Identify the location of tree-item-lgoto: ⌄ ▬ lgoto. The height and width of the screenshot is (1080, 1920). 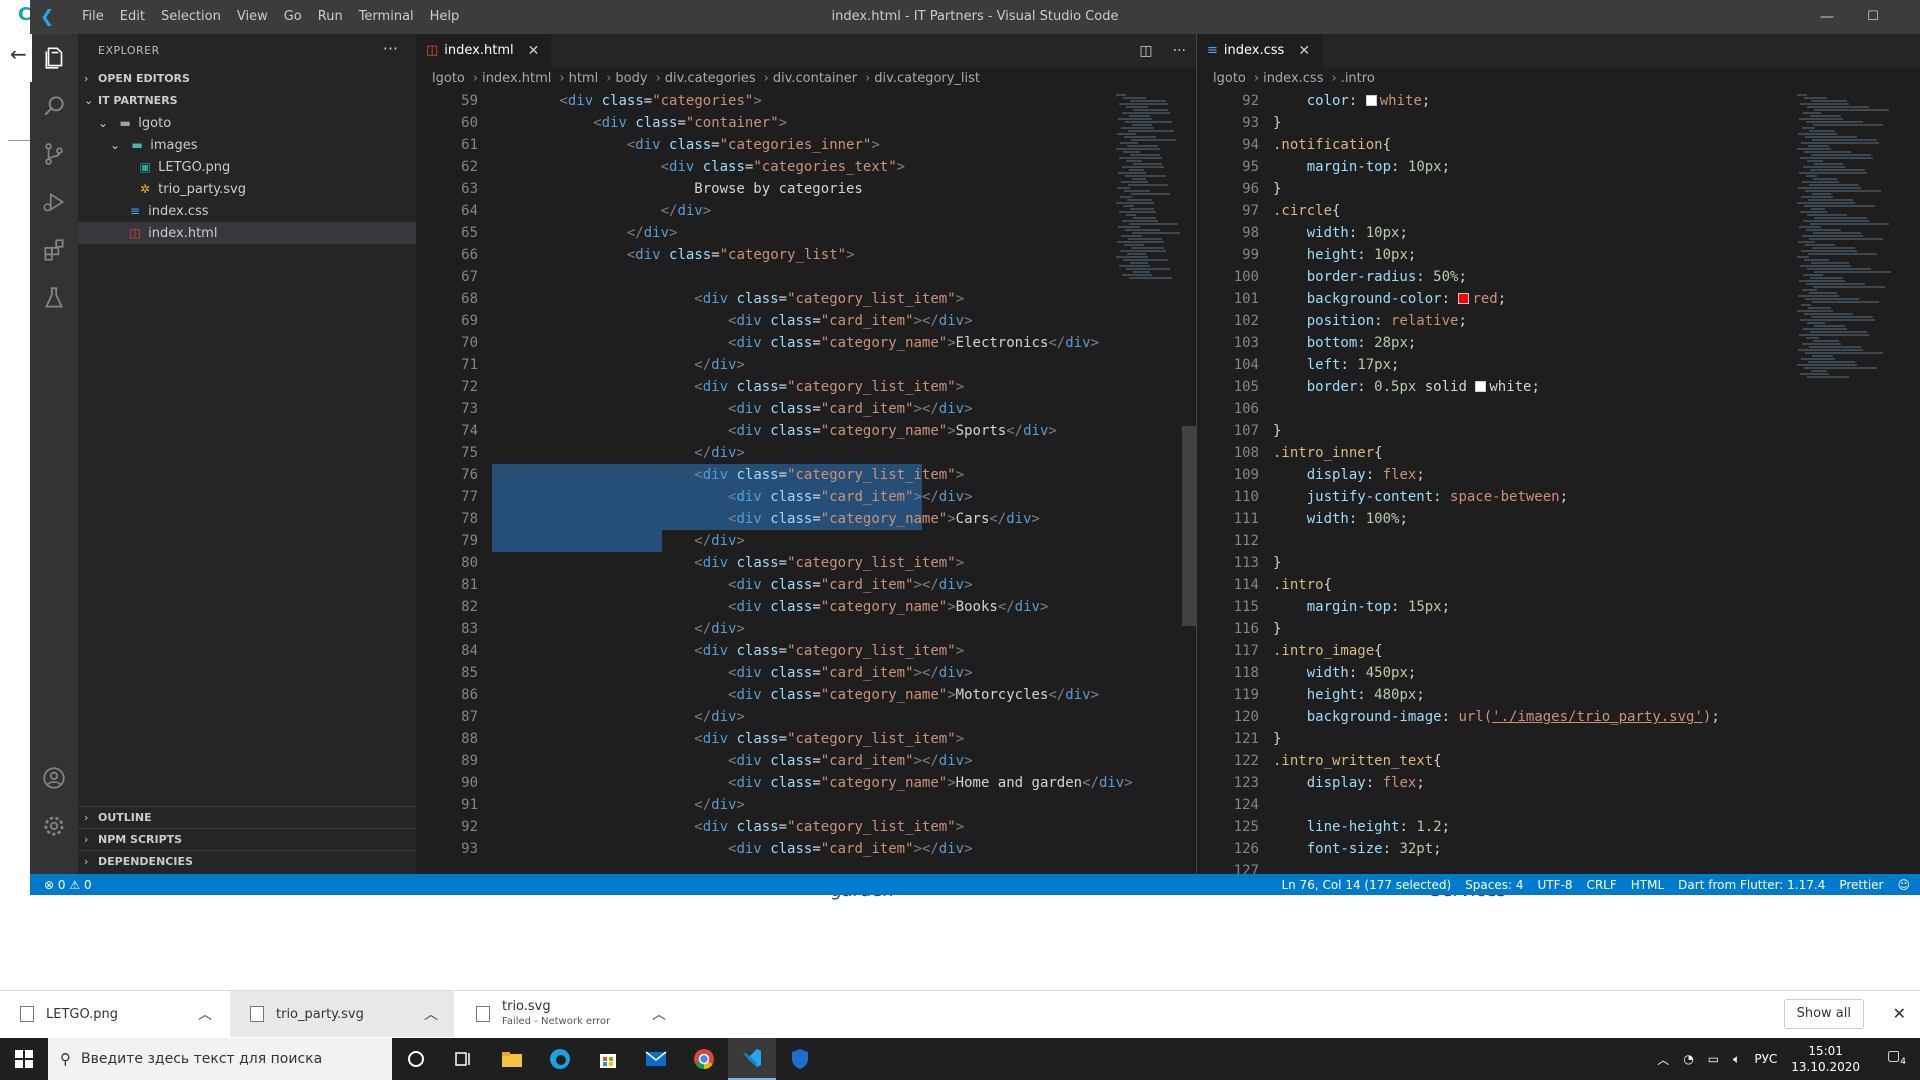
(247, 123).